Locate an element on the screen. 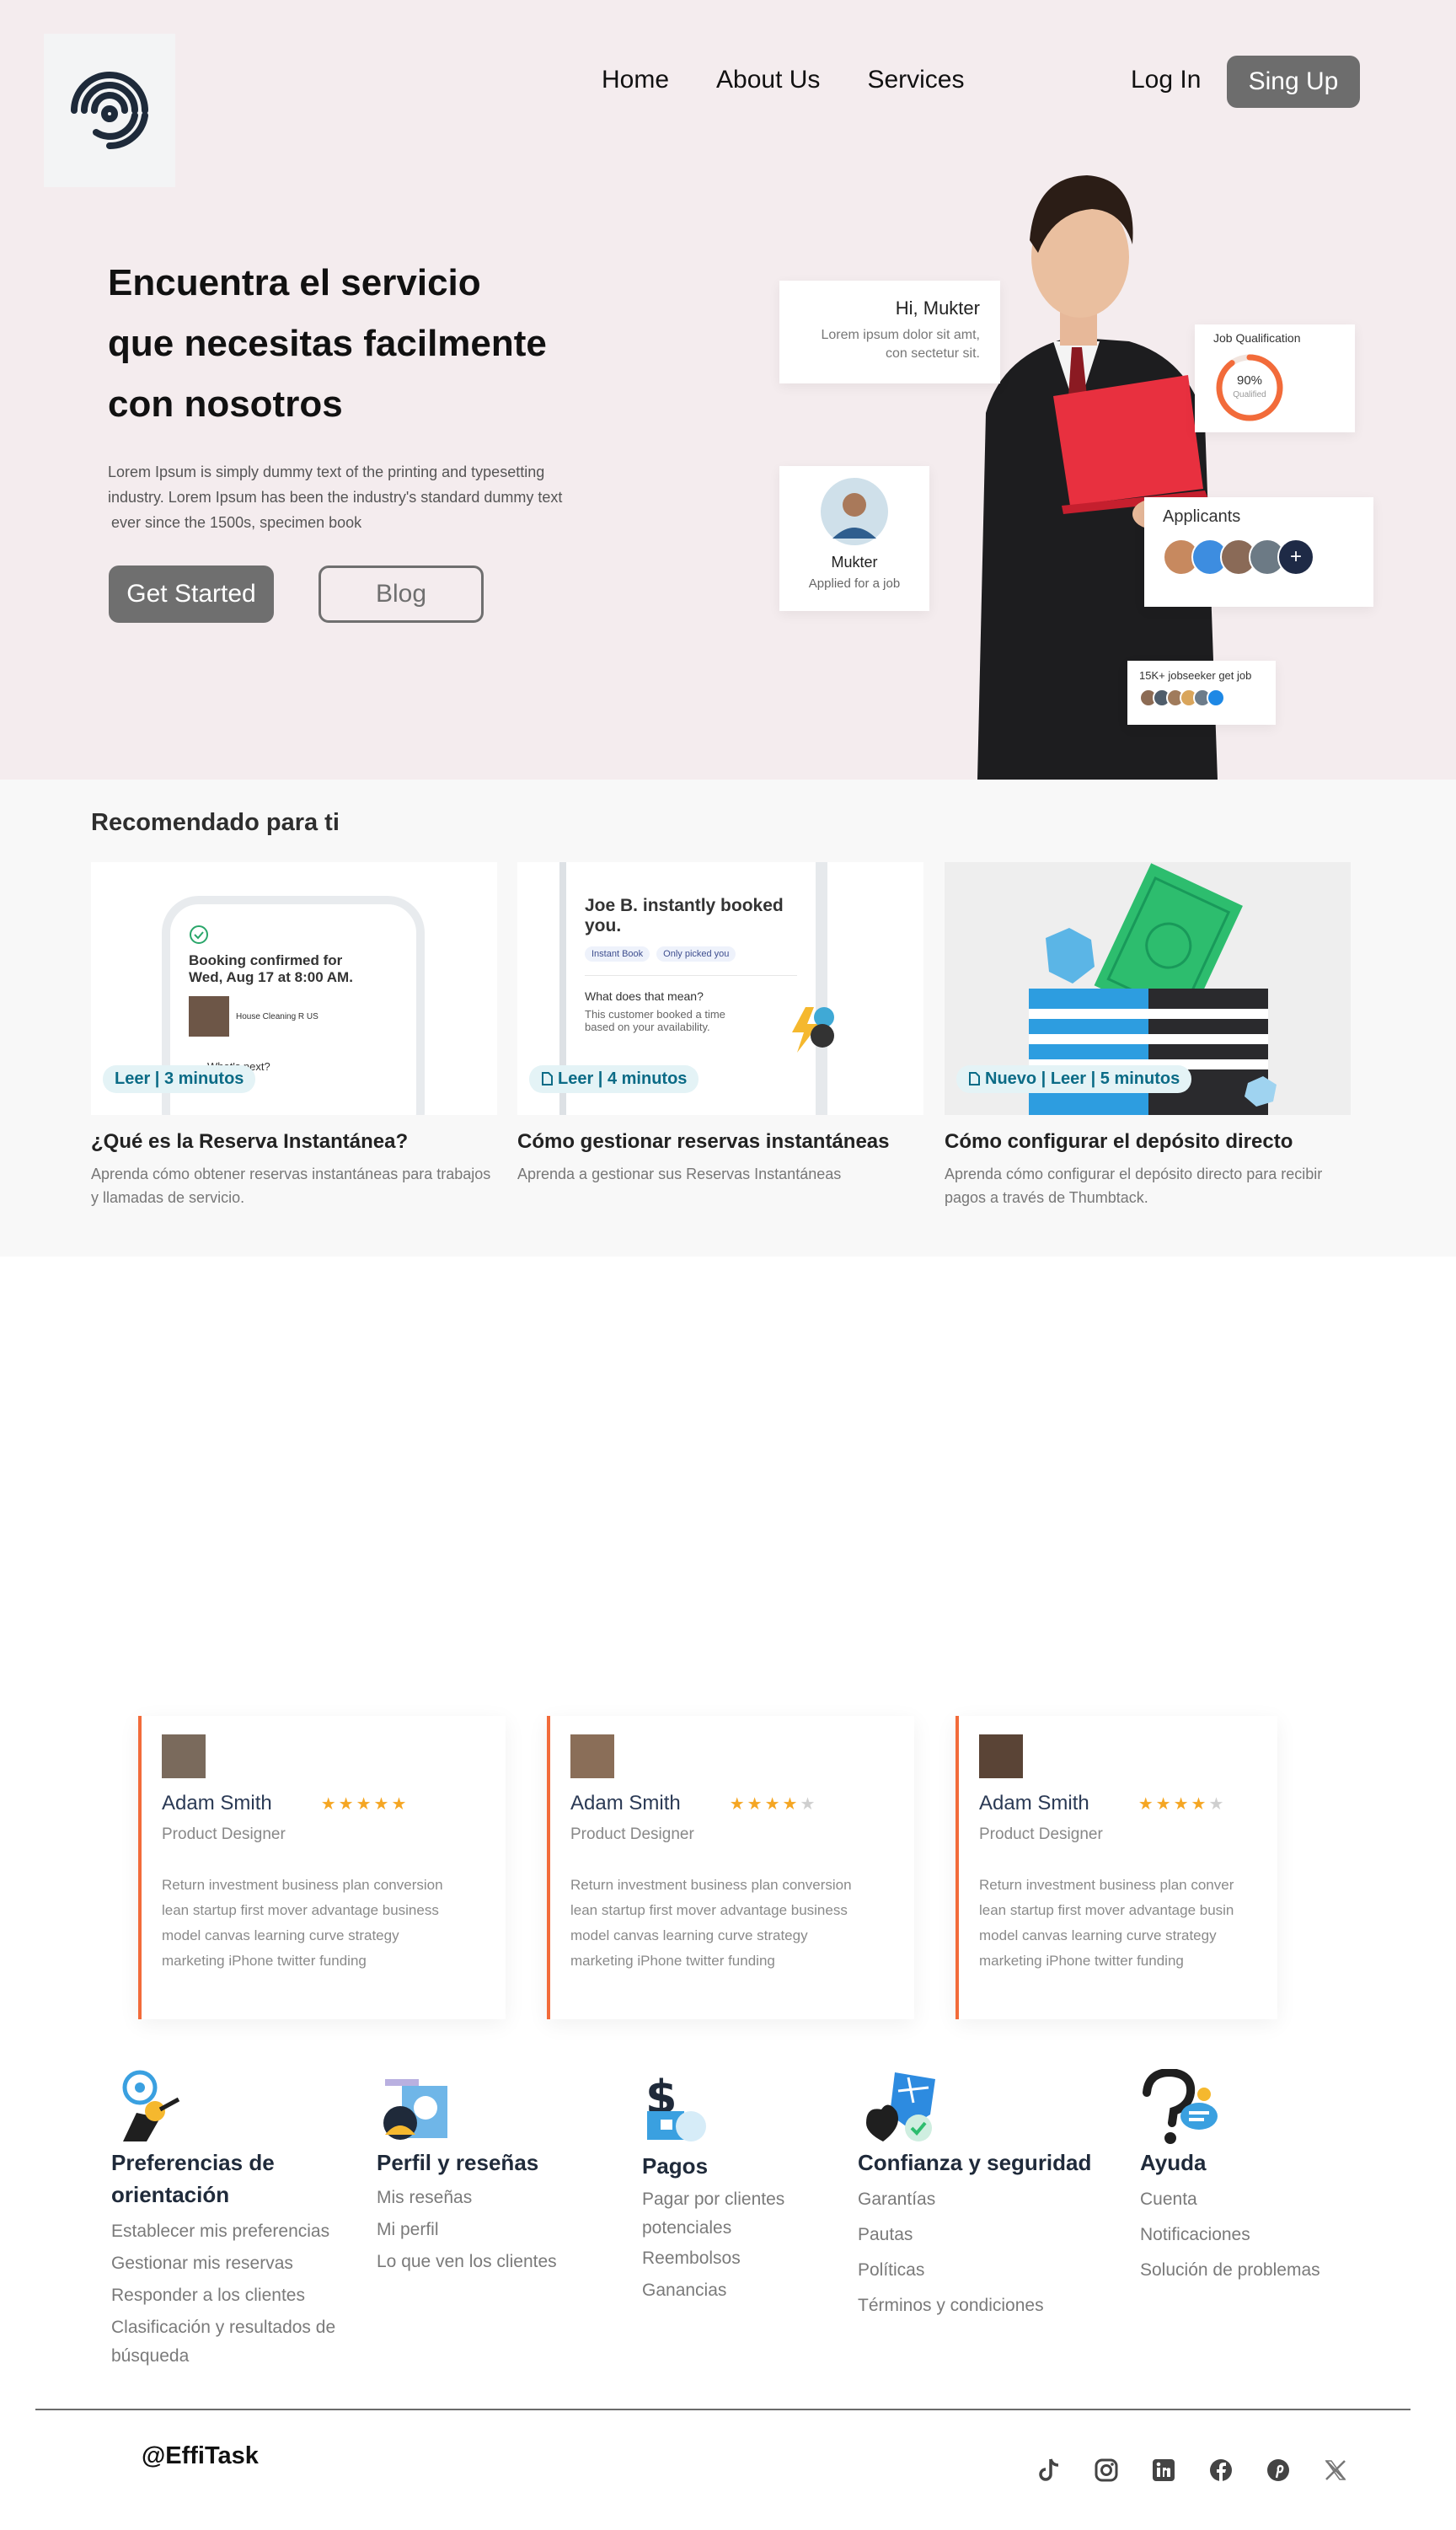  applicant-card: Mukter Applied for a job is located at coordinates (854, 538).